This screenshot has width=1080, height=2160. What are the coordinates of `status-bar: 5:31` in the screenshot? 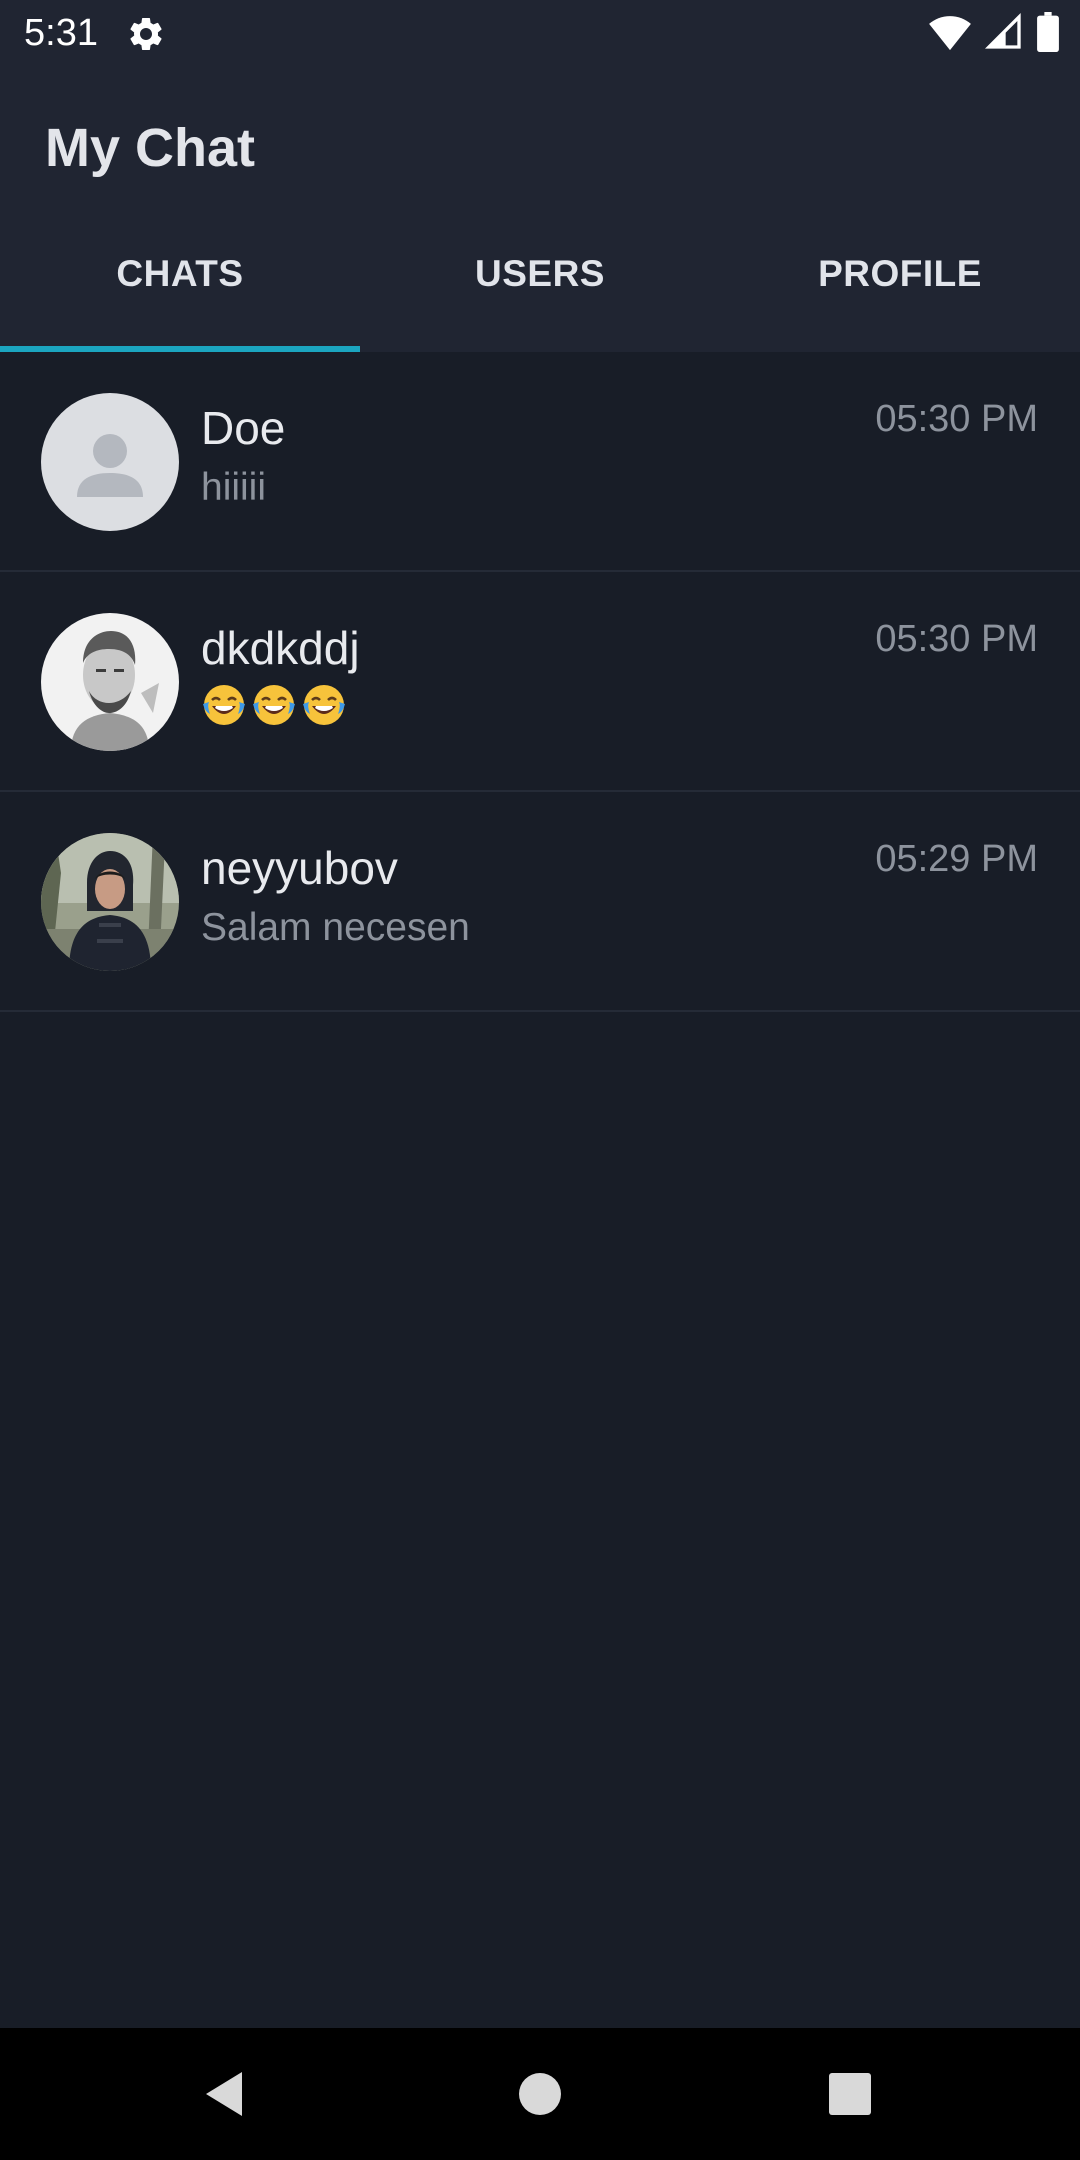 It's located at (540, 33).